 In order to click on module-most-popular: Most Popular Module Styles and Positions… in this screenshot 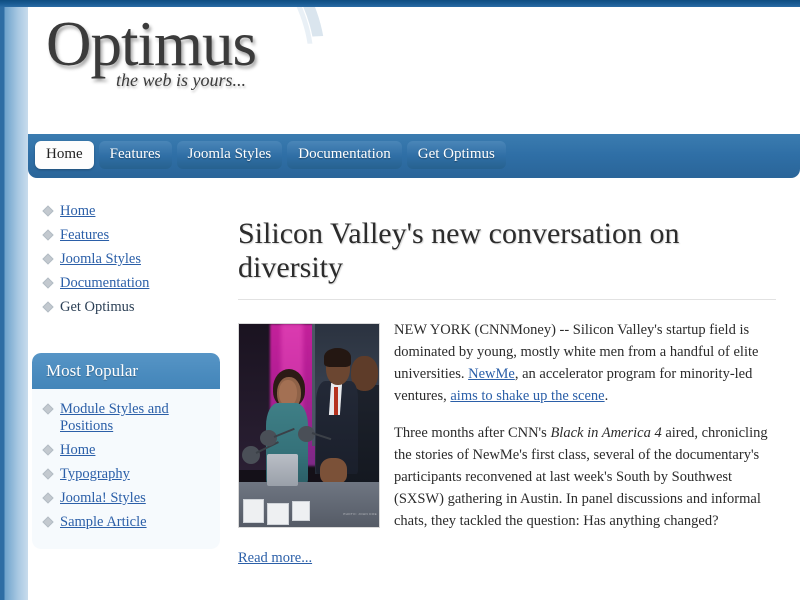, I will do `click(126, 451)`.